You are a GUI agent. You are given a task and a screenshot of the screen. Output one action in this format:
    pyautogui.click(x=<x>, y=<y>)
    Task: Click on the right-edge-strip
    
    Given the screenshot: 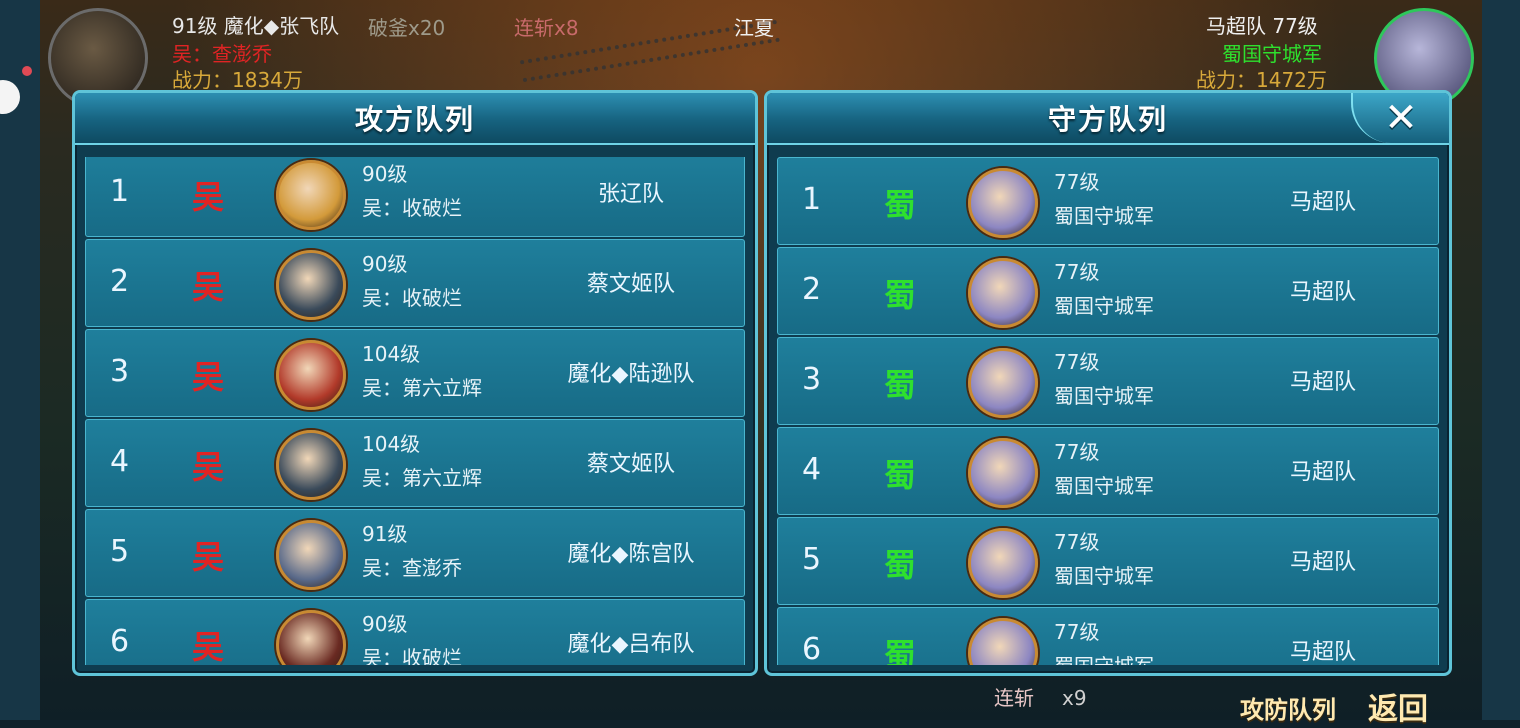 What is the action you would take?
    pyautogui.click(x=1501, y=360)
    